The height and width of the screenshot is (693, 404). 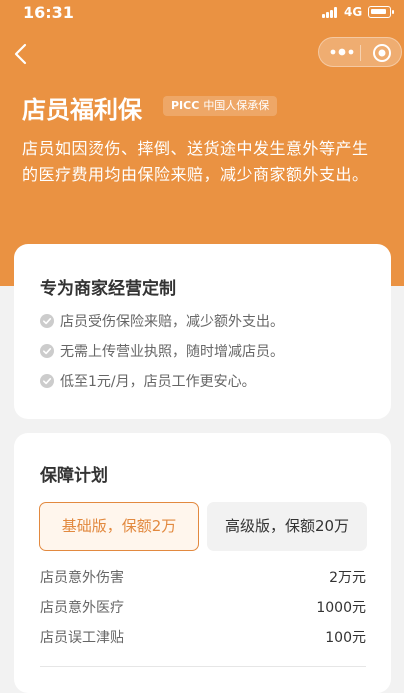 What do you see at coordinates (381, 12) in the screenshot?
I see `battery-icon` at bounding box center [381, 12].